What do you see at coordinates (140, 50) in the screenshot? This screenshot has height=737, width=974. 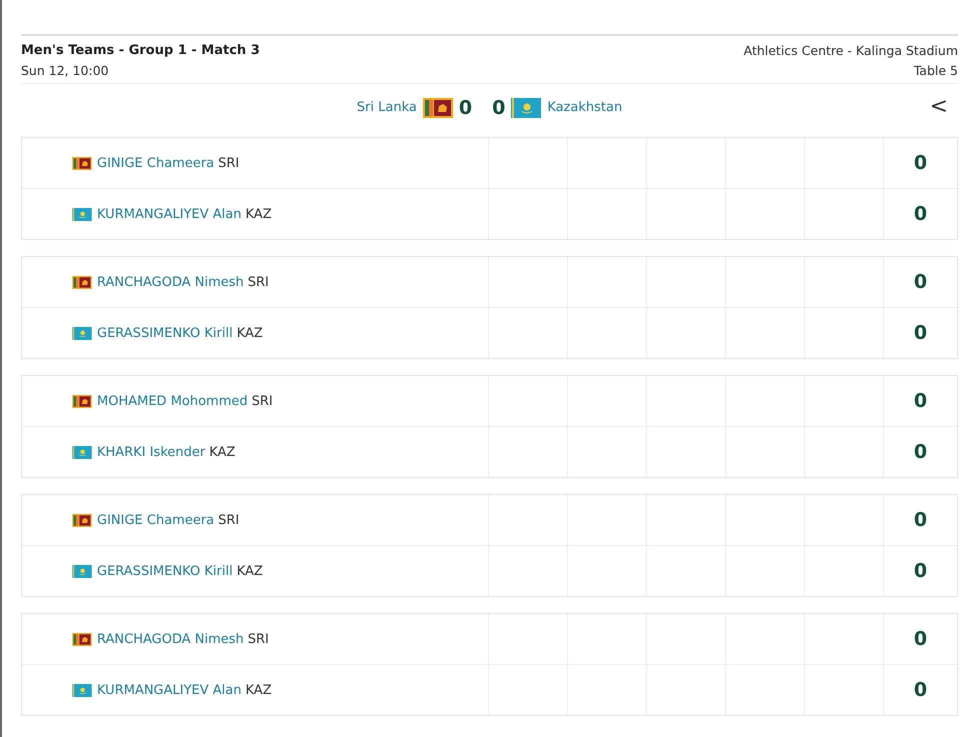 I see `match-title: Men's Teams - Group 1 - Match 3` at bounding box center [140, 50].